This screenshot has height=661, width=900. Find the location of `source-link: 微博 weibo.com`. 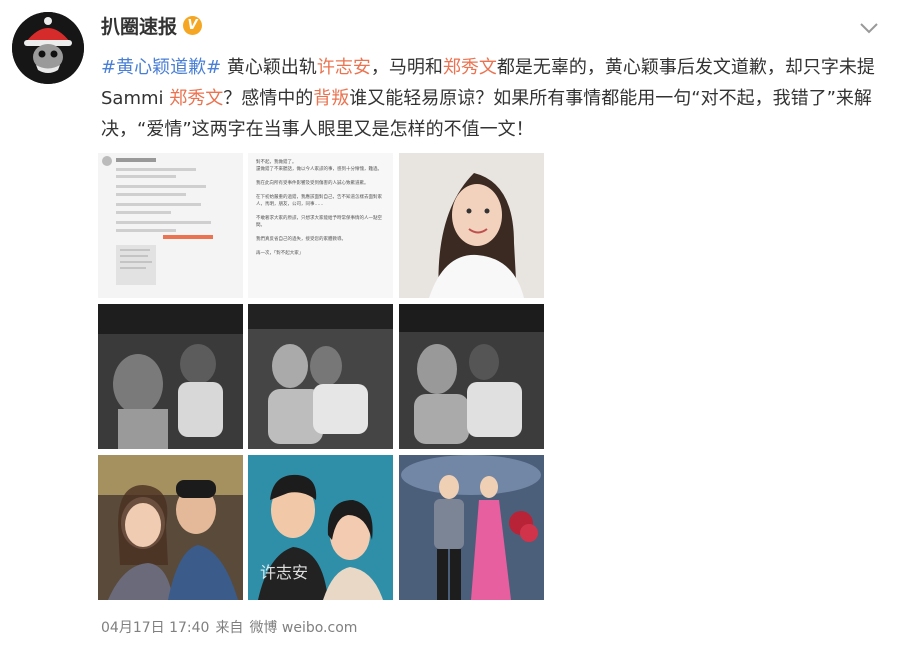

source-link: 微博 weibo.com is located at coordinates (303, 628).